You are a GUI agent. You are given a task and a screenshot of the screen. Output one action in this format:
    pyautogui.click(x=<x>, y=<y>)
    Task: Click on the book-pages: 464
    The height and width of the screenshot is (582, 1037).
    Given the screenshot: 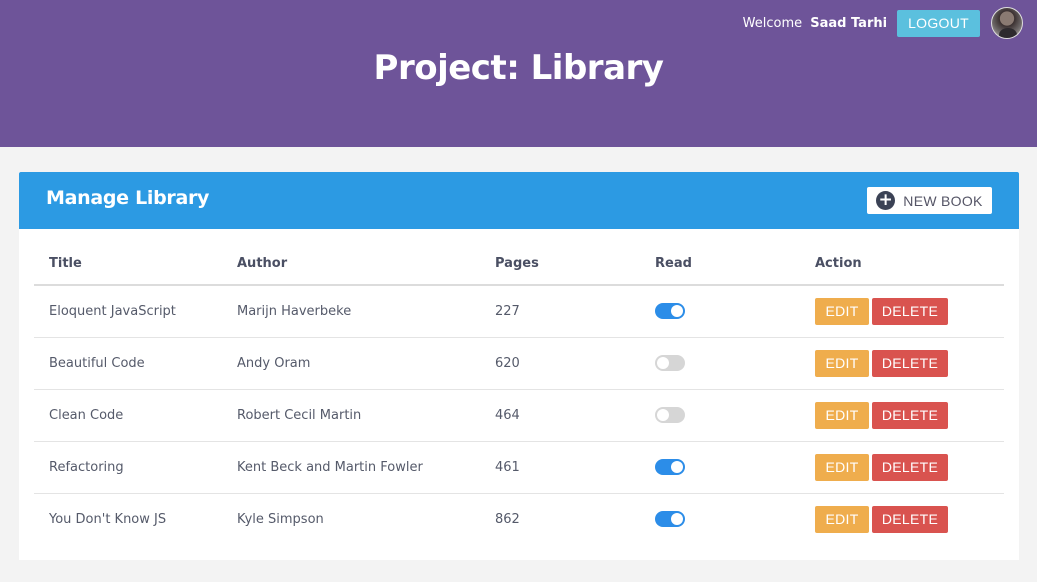 What is the action you would take?
    pyautogui.click(x=560, y=415)
    